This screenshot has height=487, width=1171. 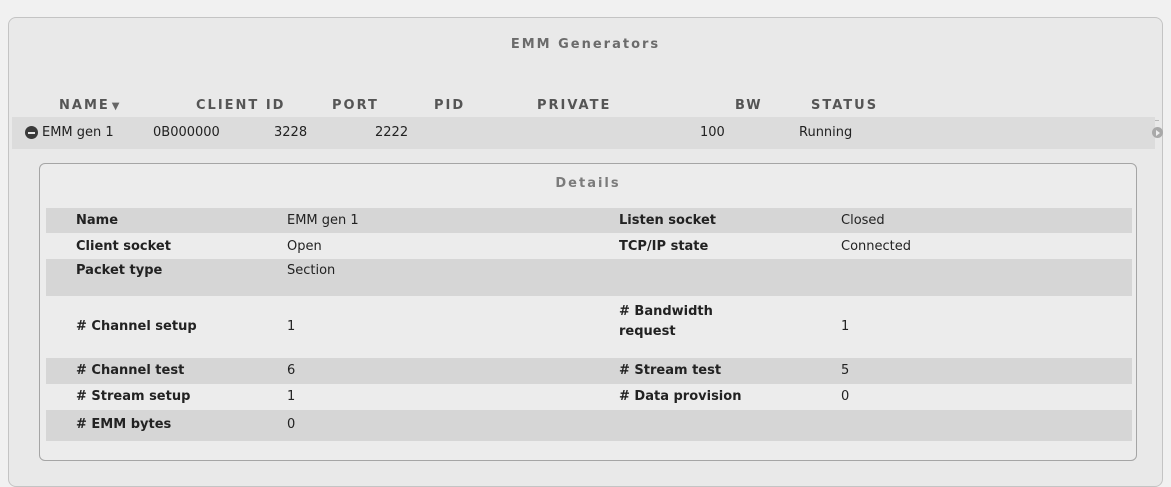 I want to click on detail-value: 5, so click(x=845, y=370).